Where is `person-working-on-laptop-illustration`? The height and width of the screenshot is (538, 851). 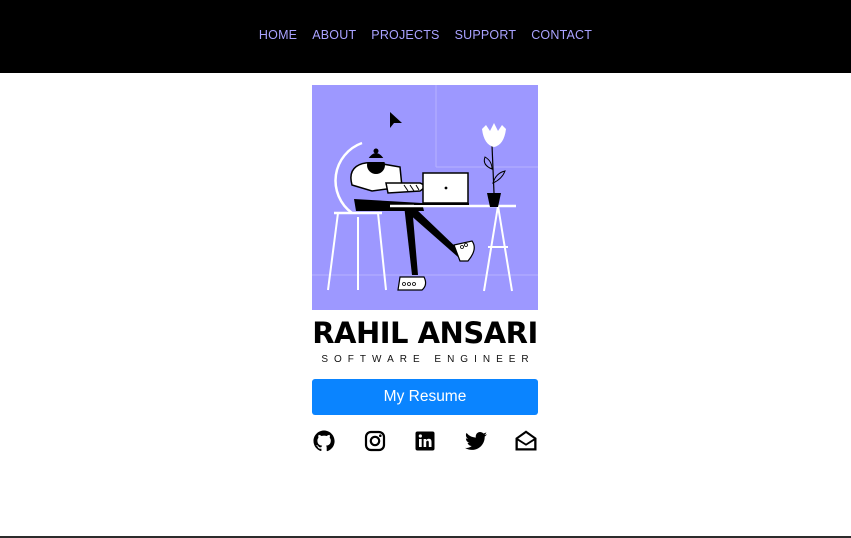 person-working-on-laptop-illustration is located at coordinates (425, 197).